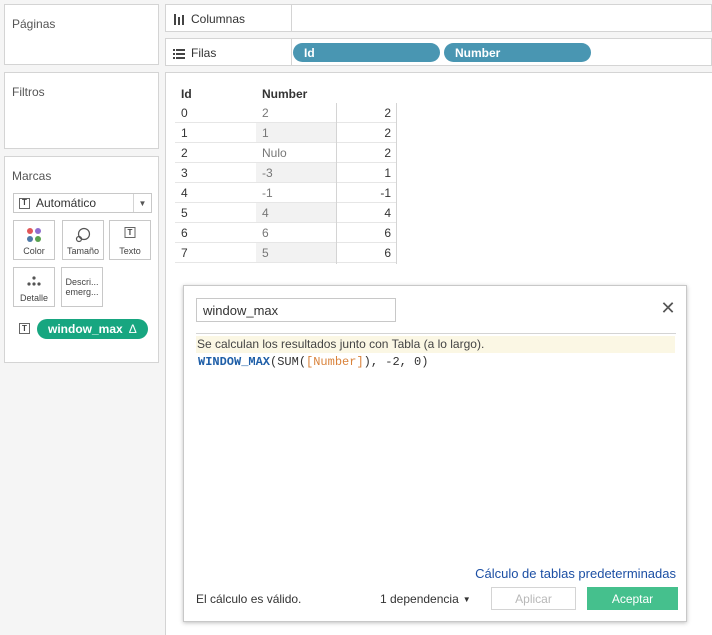 The width and height of the screenshot is (712, 635). What do you see at coordinates (34, 24) in the screenshot?
I see `pages-title: Páginas` at bounding box center [34, 24].